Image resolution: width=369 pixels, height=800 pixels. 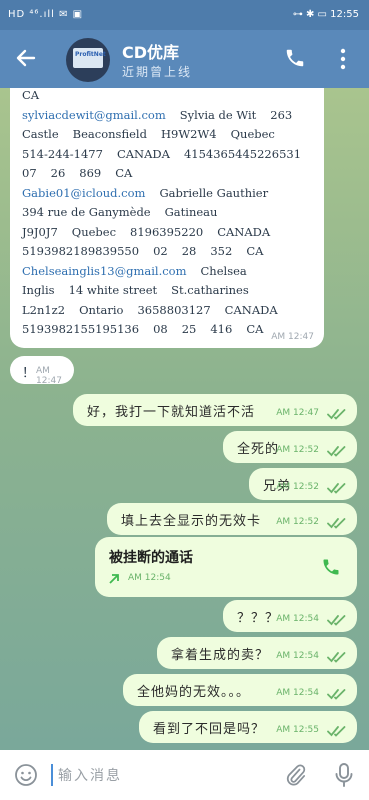 What do you see at coordinates (221, 251) in the screenshot?
I see `message-field: 352` at bounding box center [221, 251].